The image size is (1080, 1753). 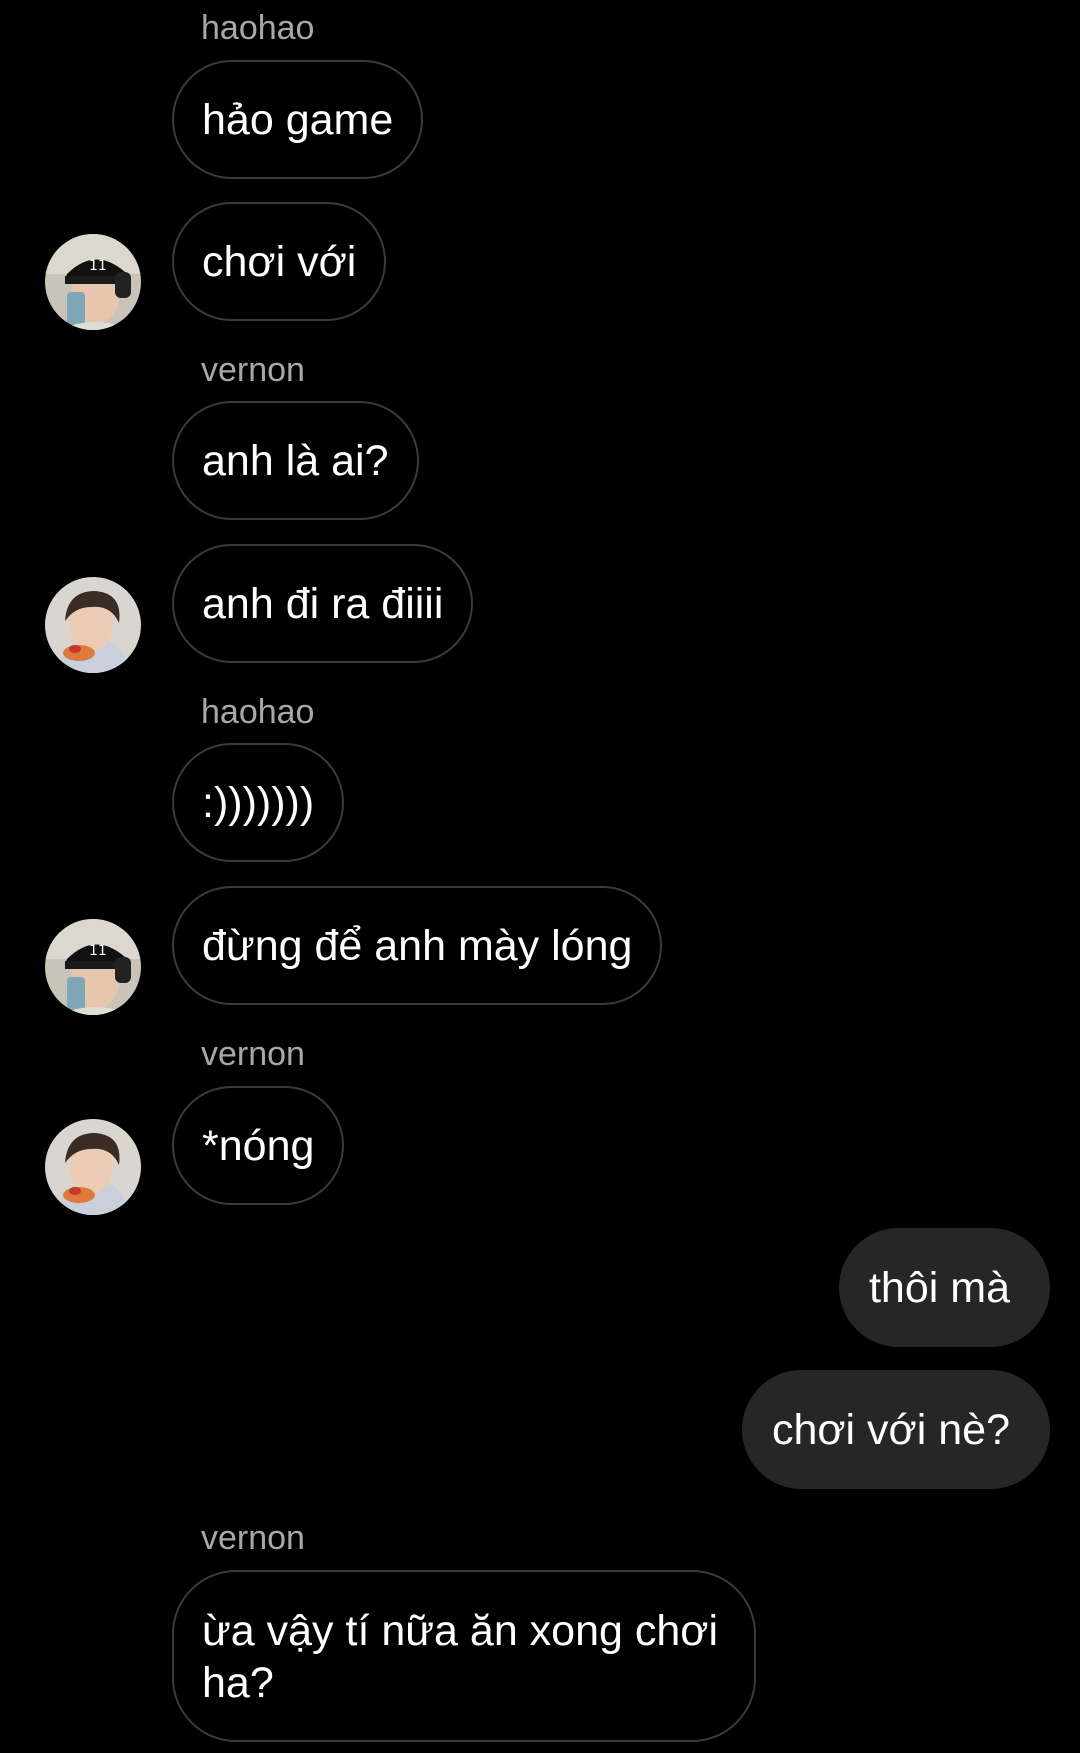 I want to click on outgoing-message: thôi mà, so click(x=944, y=1287).